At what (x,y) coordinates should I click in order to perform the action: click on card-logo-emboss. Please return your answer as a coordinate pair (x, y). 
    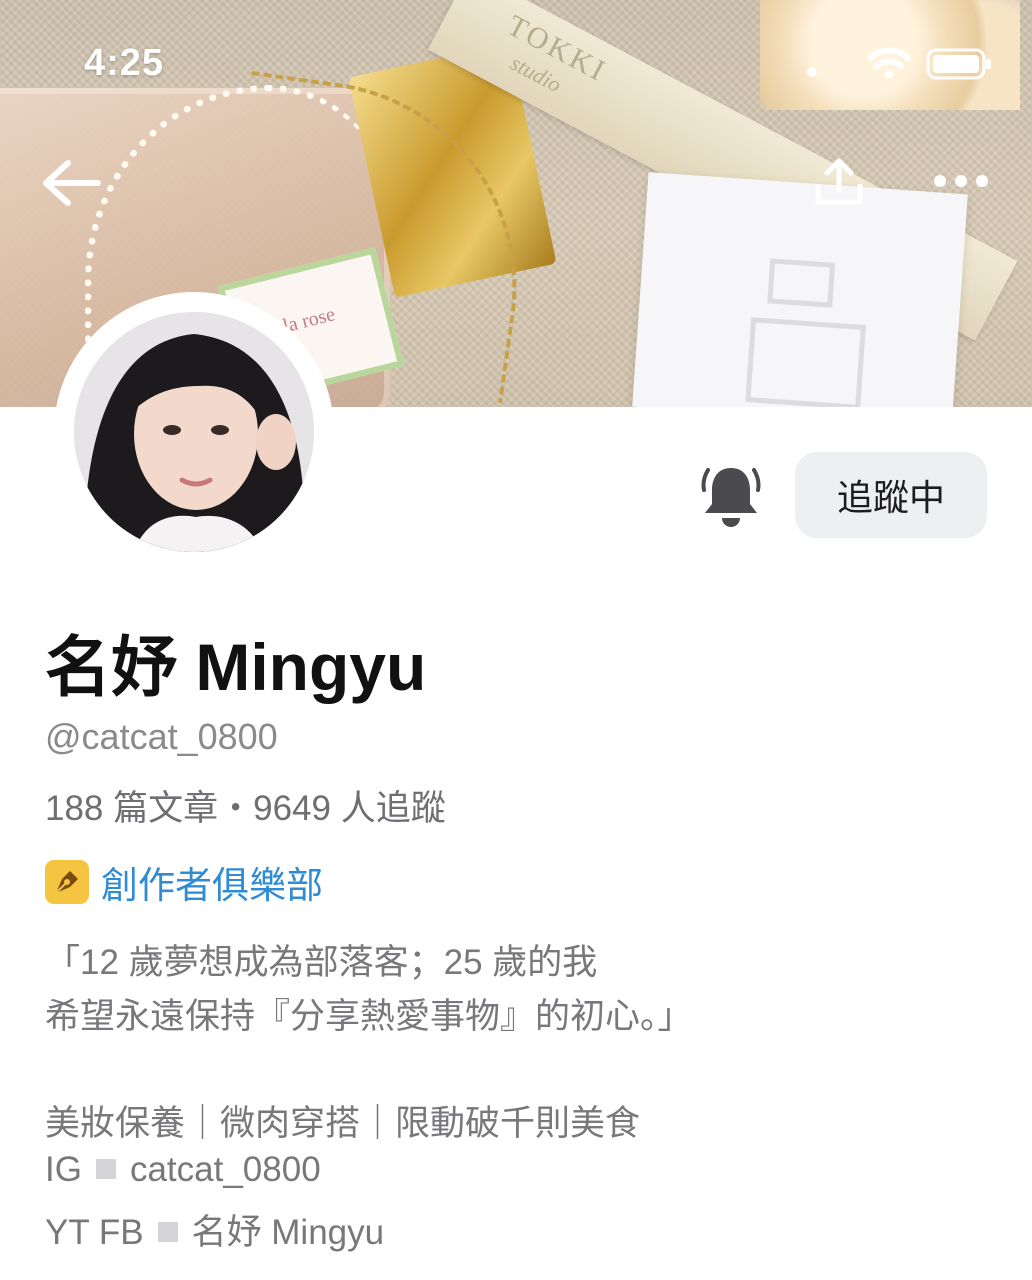
    Looking at the image, I should click on (805, 332).